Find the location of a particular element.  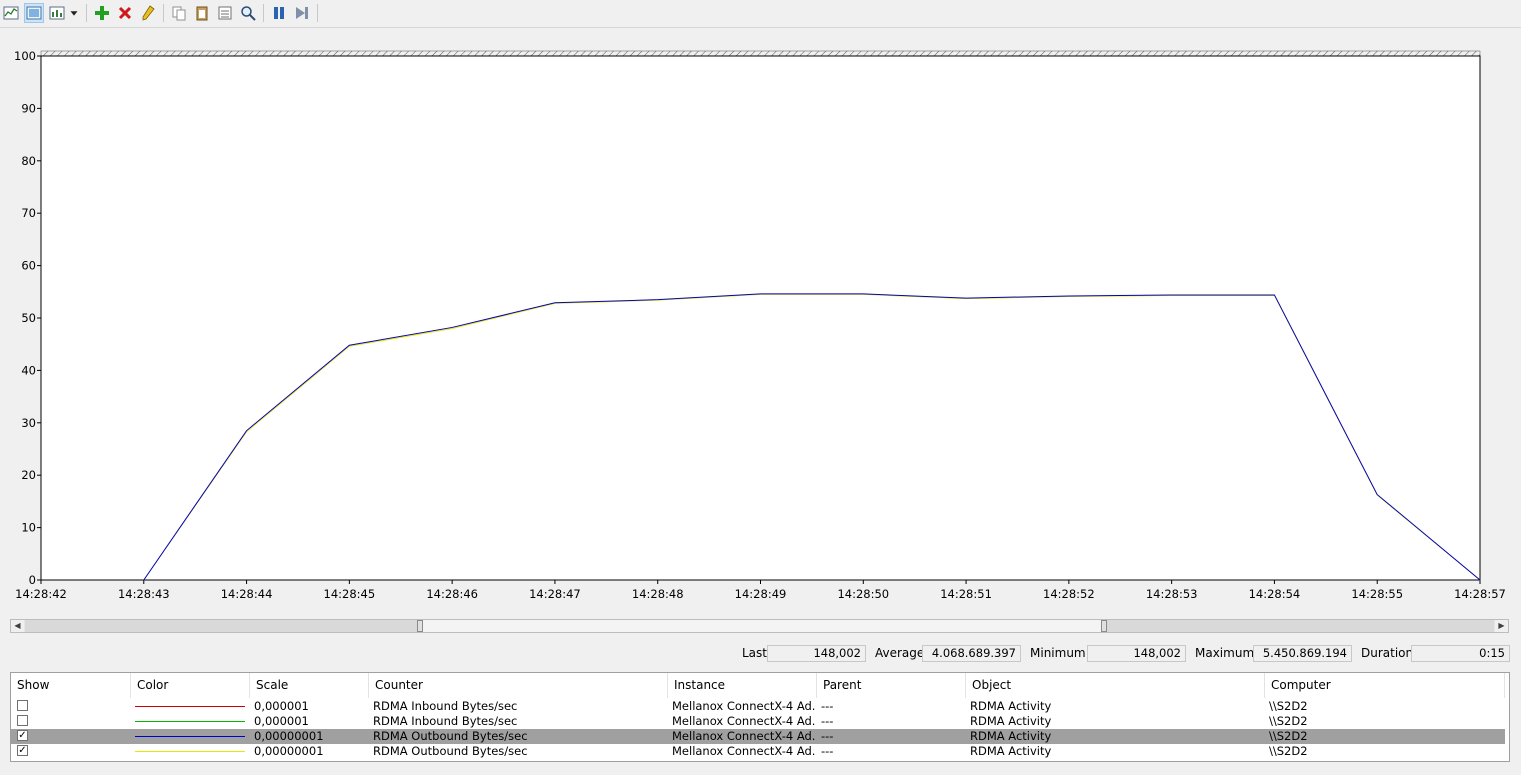

highlight-button is located at coordinates (148, 13).